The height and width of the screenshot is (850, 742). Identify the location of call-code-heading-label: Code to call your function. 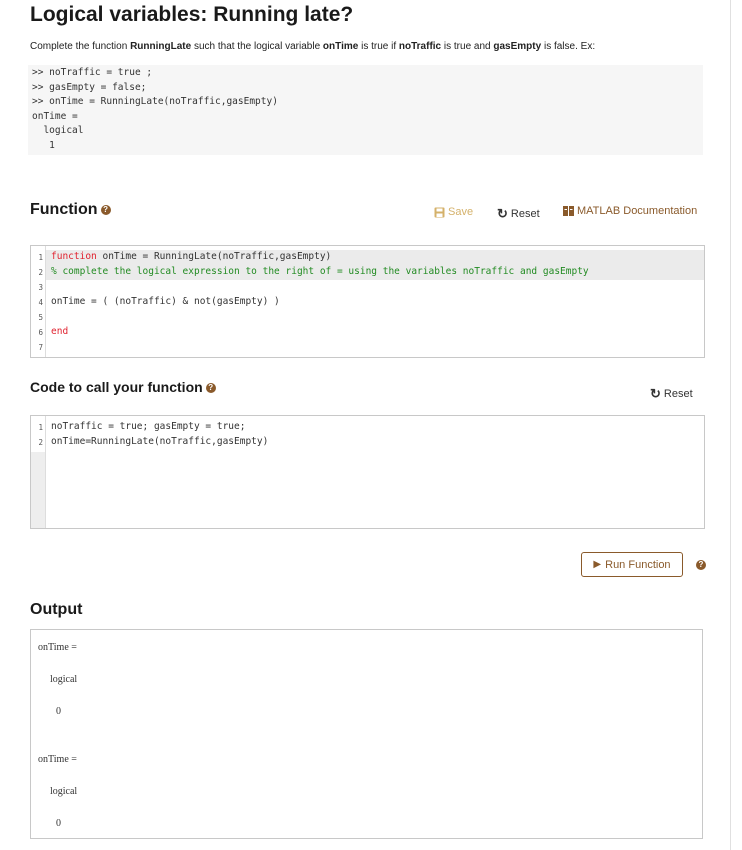
(116, 387).